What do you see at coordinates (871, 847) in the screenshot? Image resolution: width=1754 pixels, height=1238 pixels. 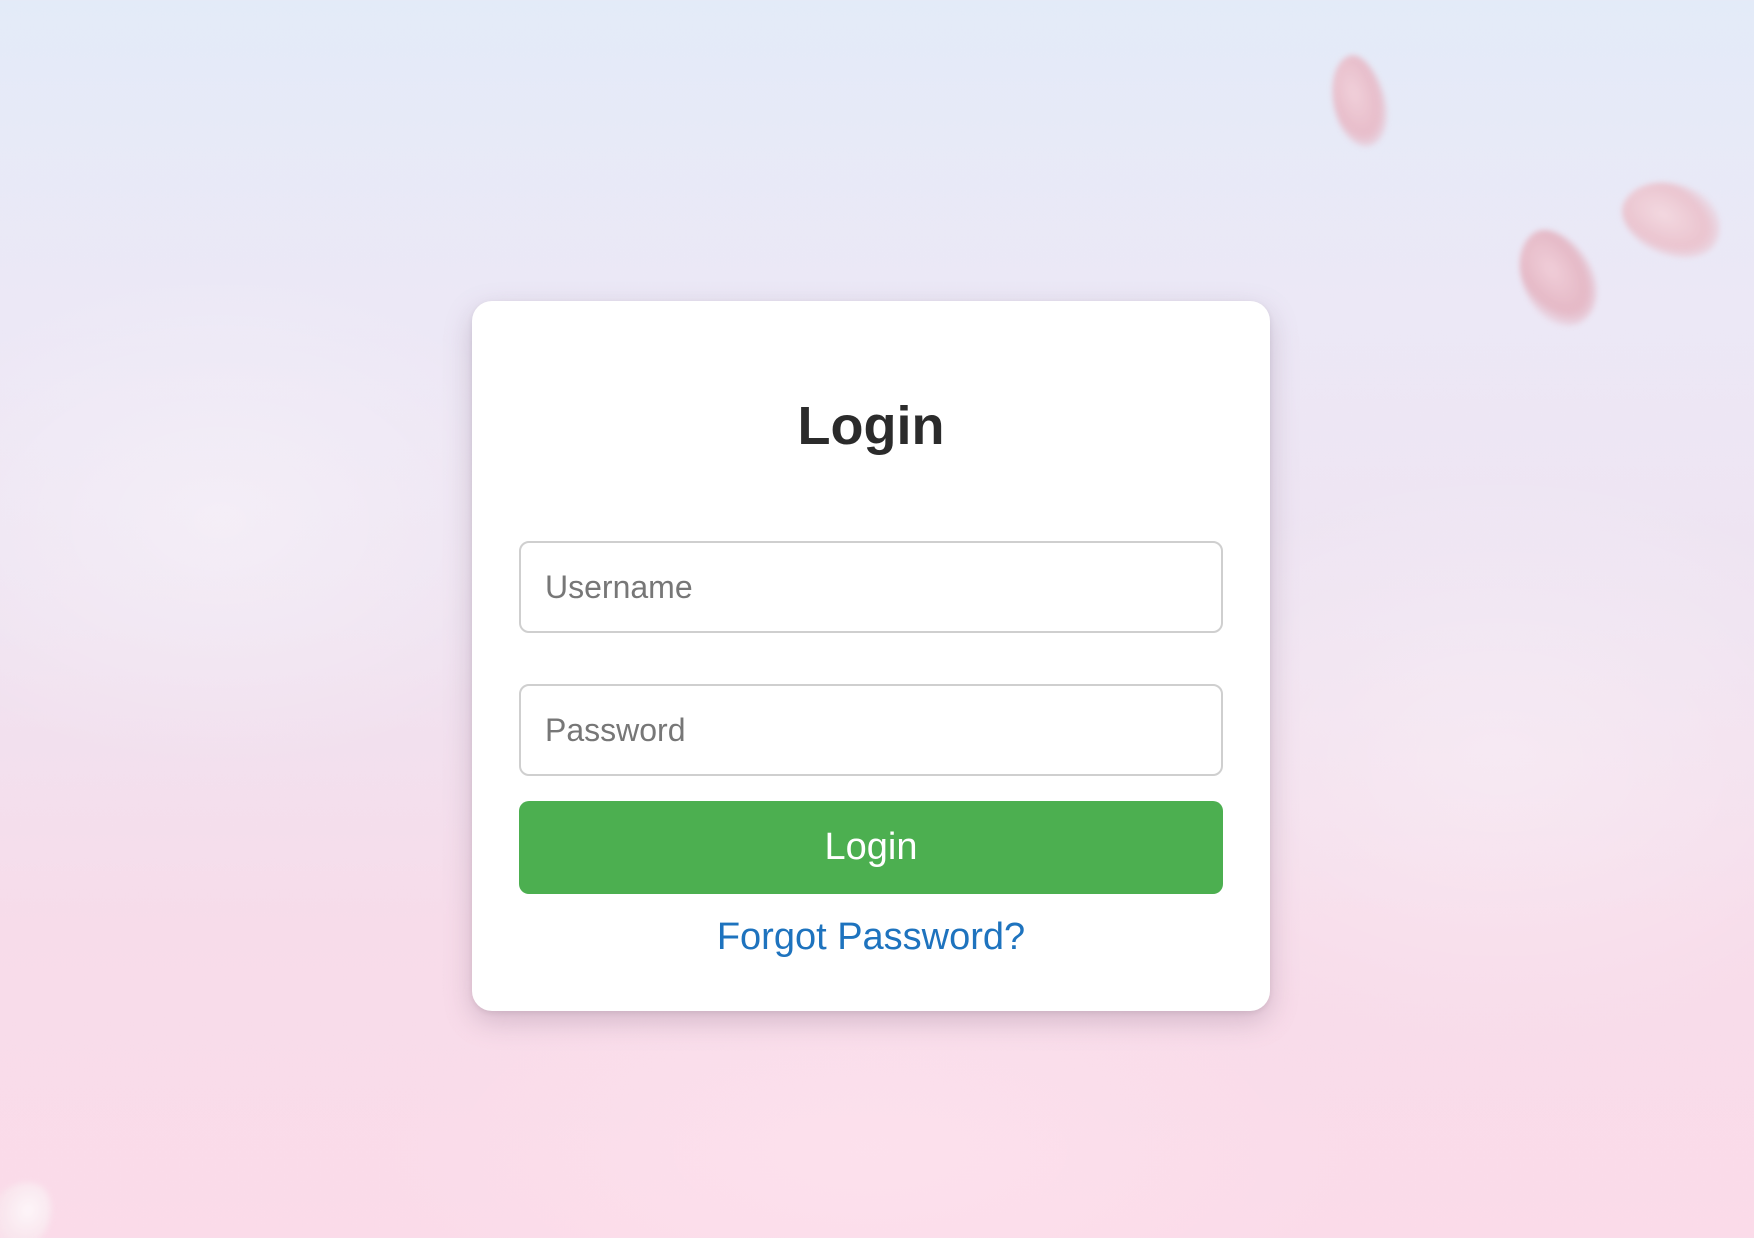 I see `login-button: Login` at bounding box center [871, 847].